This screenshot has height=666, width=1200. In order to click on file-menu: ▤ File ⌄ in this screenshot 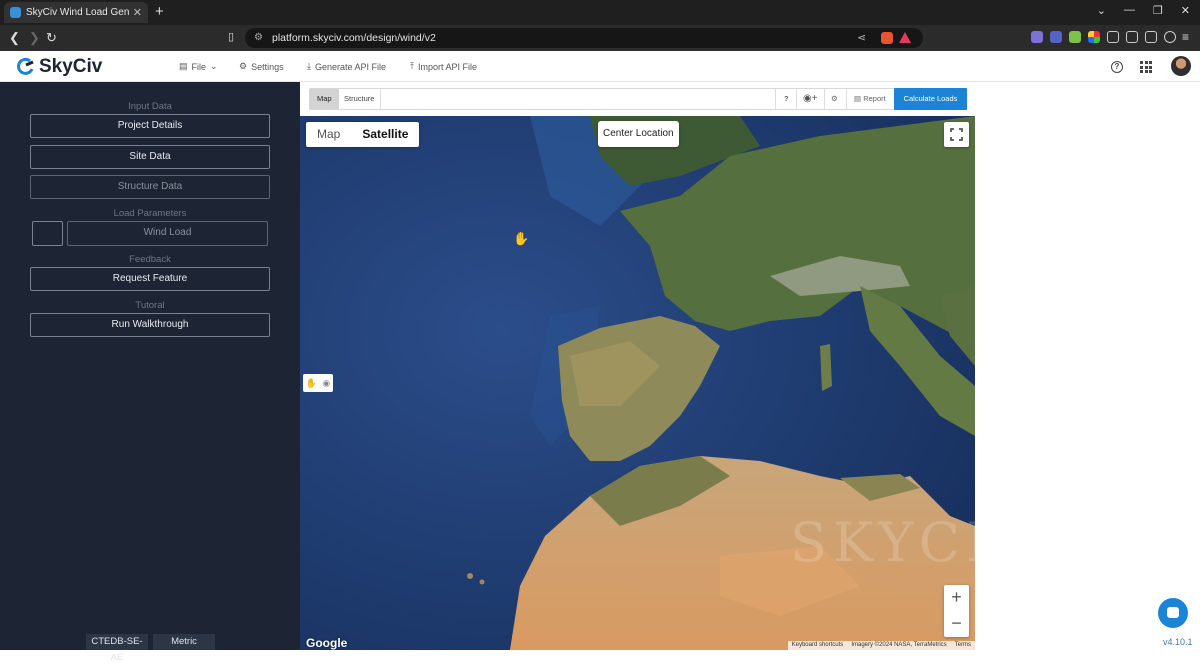, I will do `click(198, 66)`.